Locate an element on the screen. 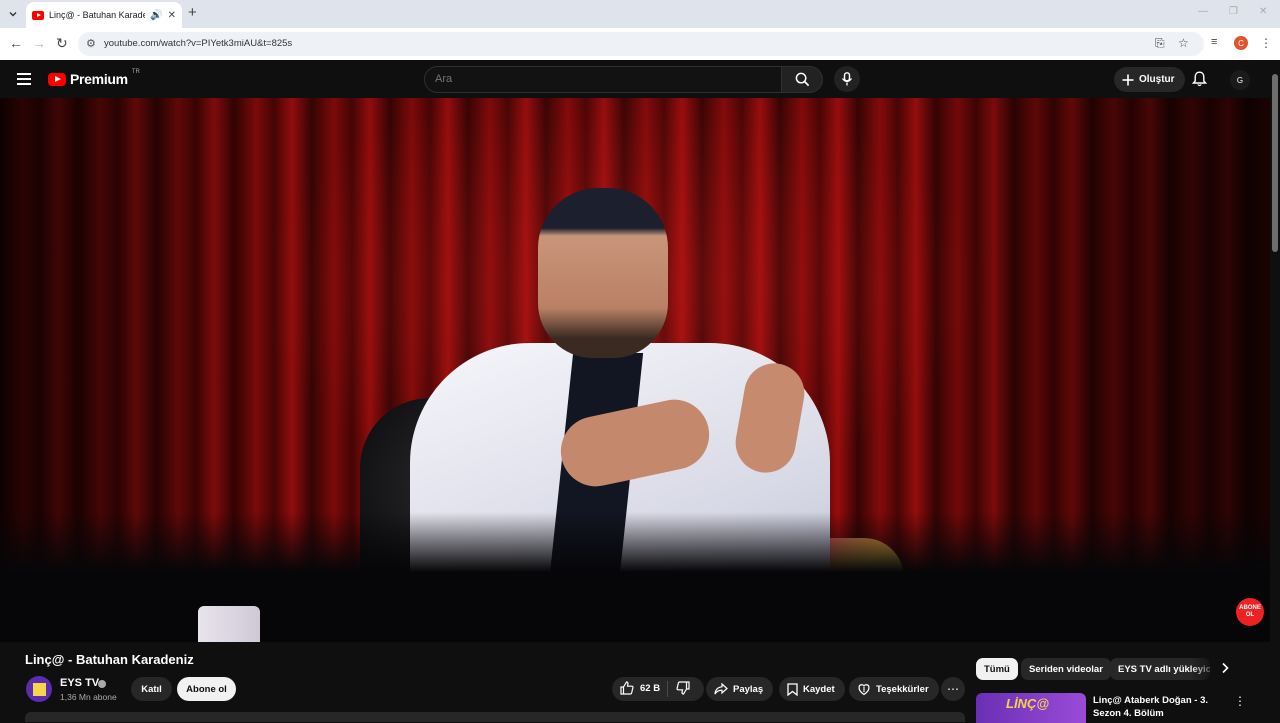  thumbnail-text: LİNÇ@ is located at coordinates (1028, 703).